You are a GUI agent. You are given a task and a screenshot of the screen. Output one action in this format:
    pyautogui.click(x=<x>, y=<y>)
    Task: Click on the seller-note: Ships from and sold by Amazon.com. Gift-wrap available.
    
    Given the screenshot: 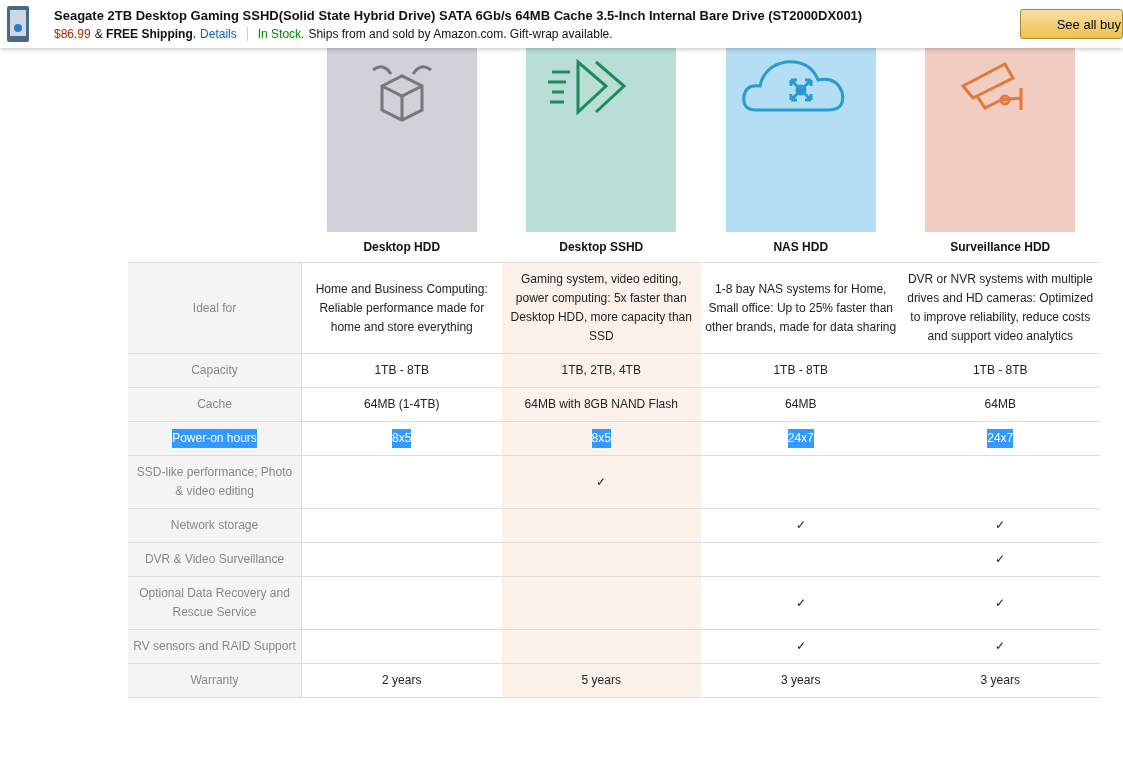 What is the action you would take?
    pyautogui.click(x=460, y=33)
    